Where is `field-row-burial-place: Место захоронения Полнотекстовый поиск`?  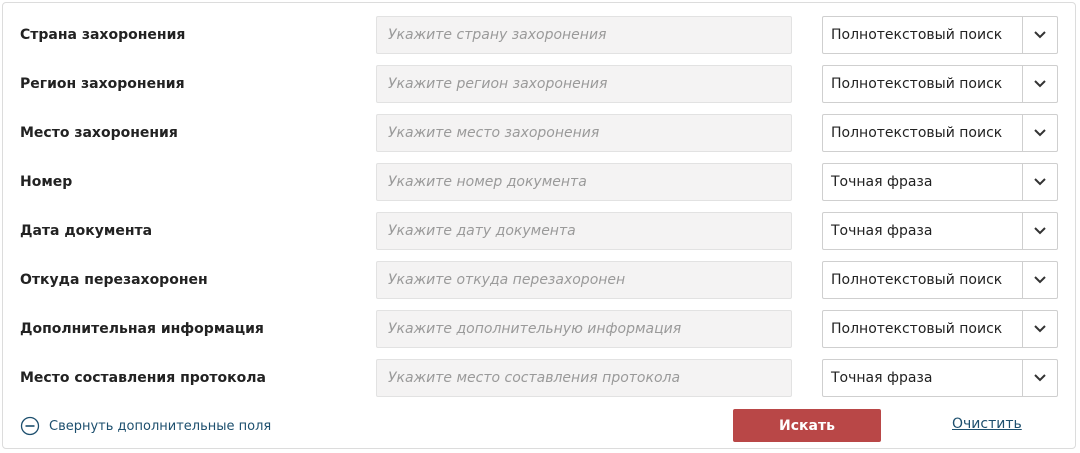 field-row-burial-place: Место захоронения Полнотекстовый поиск is located at coordinates (540, 133).